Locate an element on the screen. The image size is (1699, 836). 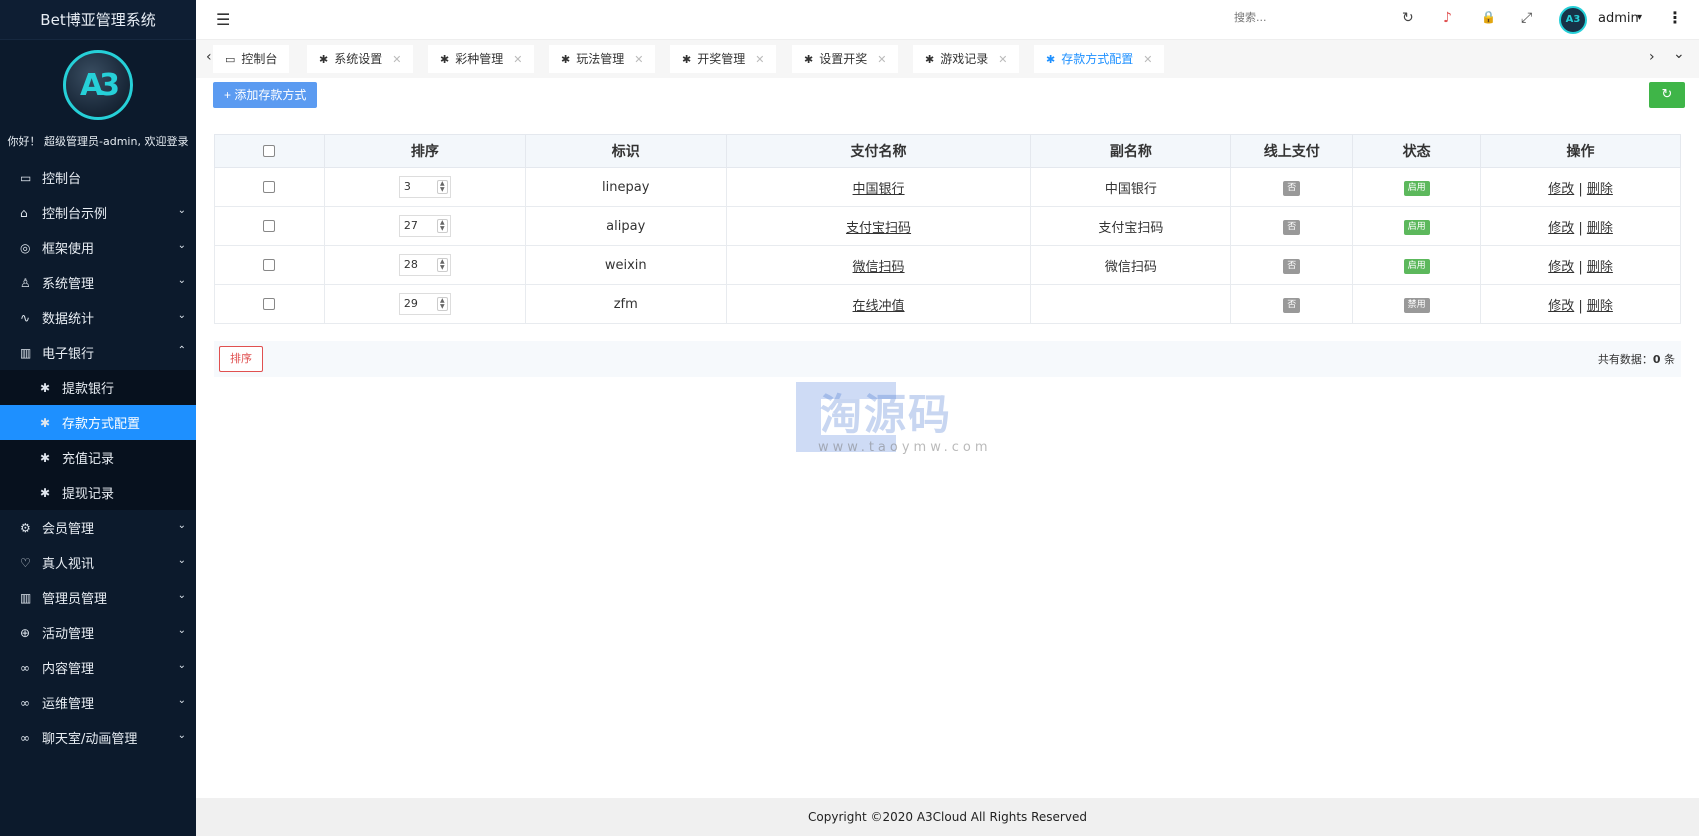
grid-icon: ▥ is located at coordinates (26, 597).